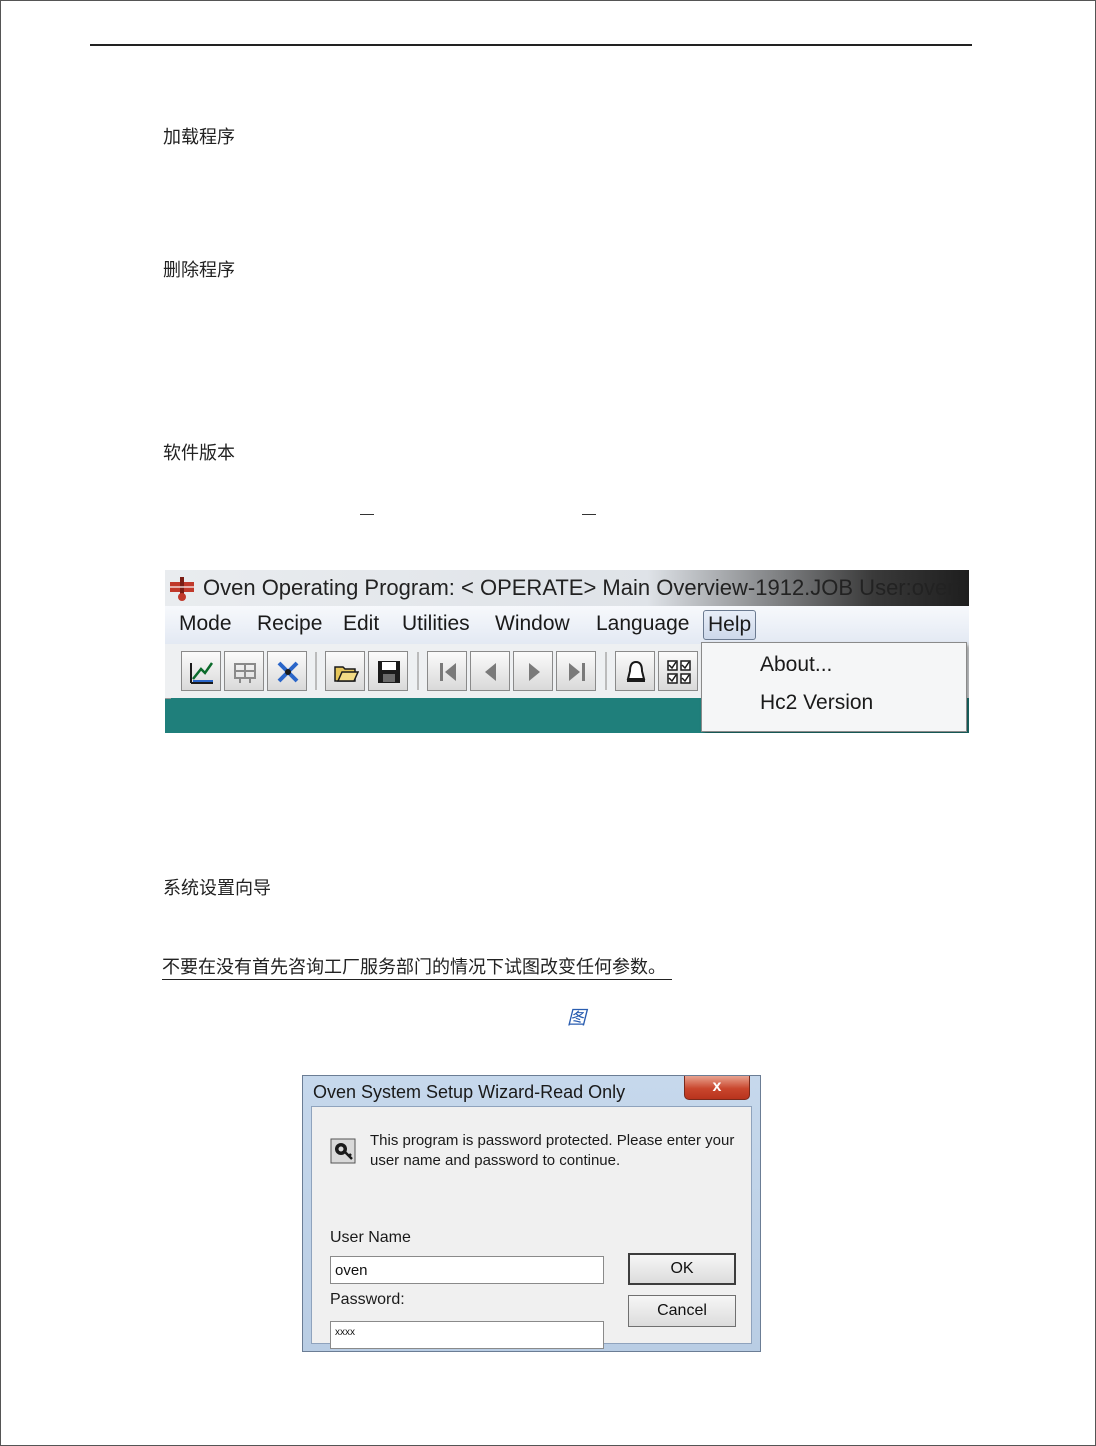 Image resolution: width=1096 pixels, height=1446 pixels. Describe the element at coordinates (199, 270) in the screenshot. I see `heading-delete-program: 删除程序` at that location.